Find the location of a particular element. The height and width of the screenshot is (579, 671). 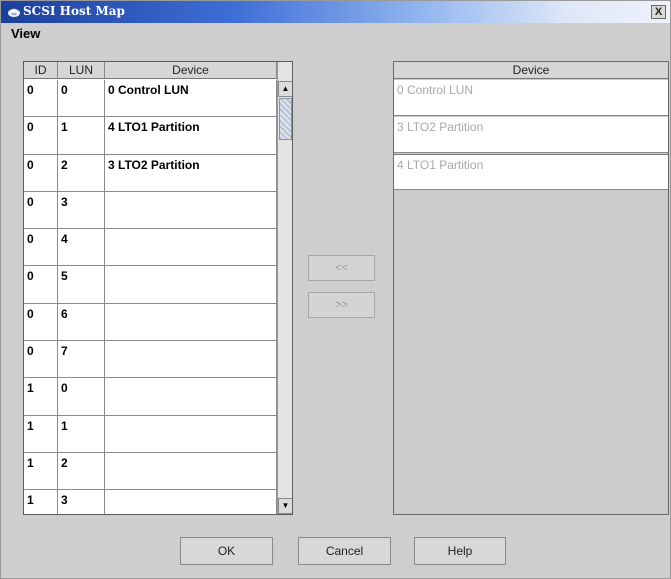

cancel-button: Cancel is located at coordinates (344, 551).